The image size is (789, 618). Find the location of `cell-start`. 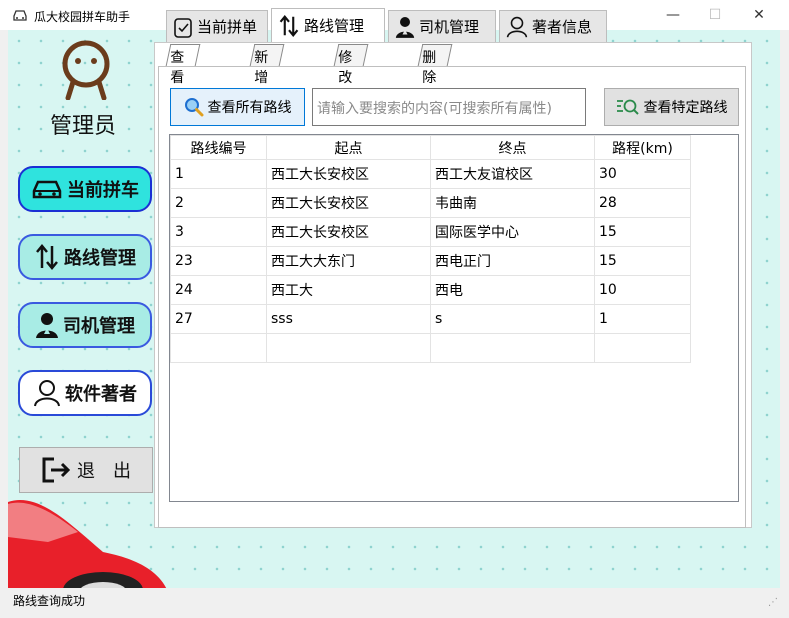

cell-start is located at coordinates (348, 348).